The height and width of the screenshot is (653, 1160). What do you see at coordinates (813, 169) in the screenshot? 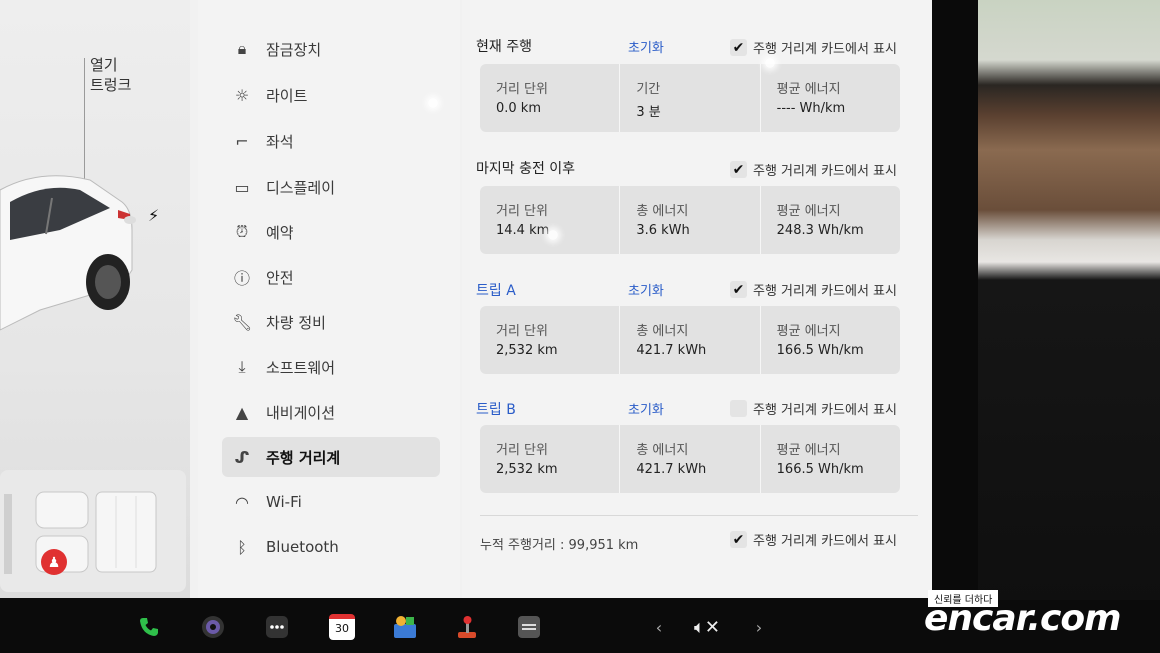
I see `since-charge-show-toggle: ✔ 주행 거리계 카드에서 표시` at bounding box center [813, 169].